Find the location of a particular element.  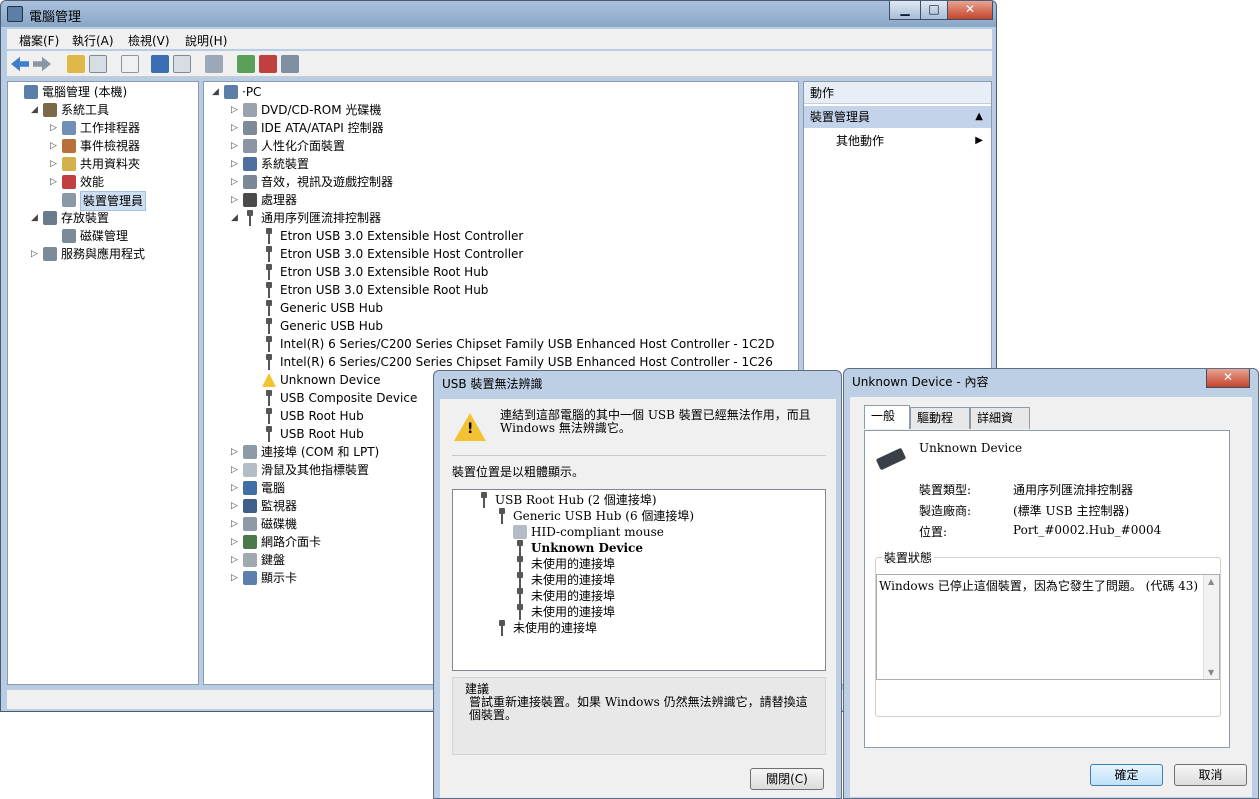

menu-view: 檢視(V) is located at coordinates (149, 40).